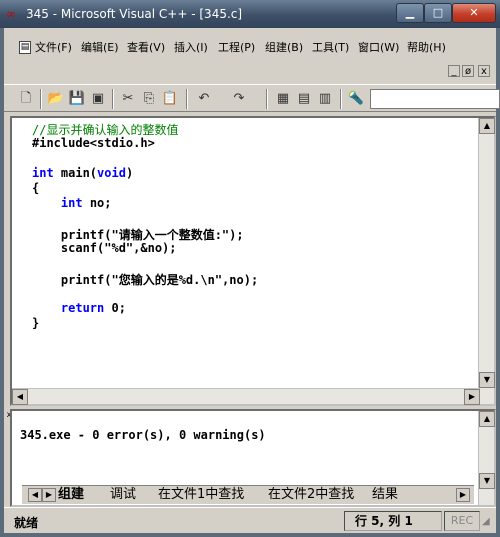  I want to click on status-ready-text: 就绪, so click(26, 523).